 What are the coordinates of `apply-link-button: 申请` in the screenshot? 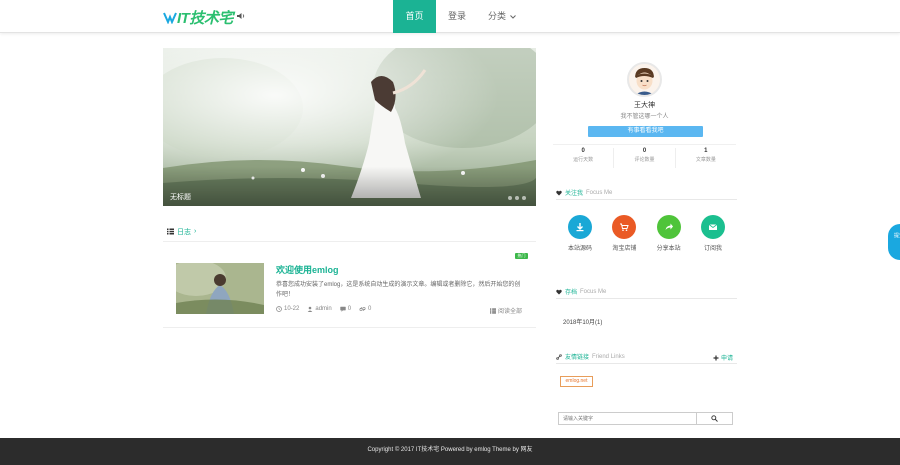 It's located at (723, 357).